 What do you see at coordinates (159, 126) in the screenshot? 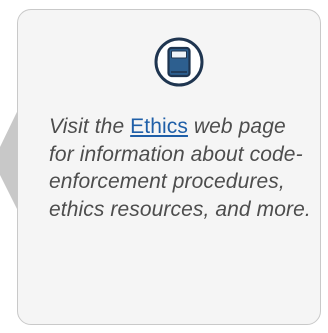
I see `ethics-link: Ethics` at bounding box center [159, 126].